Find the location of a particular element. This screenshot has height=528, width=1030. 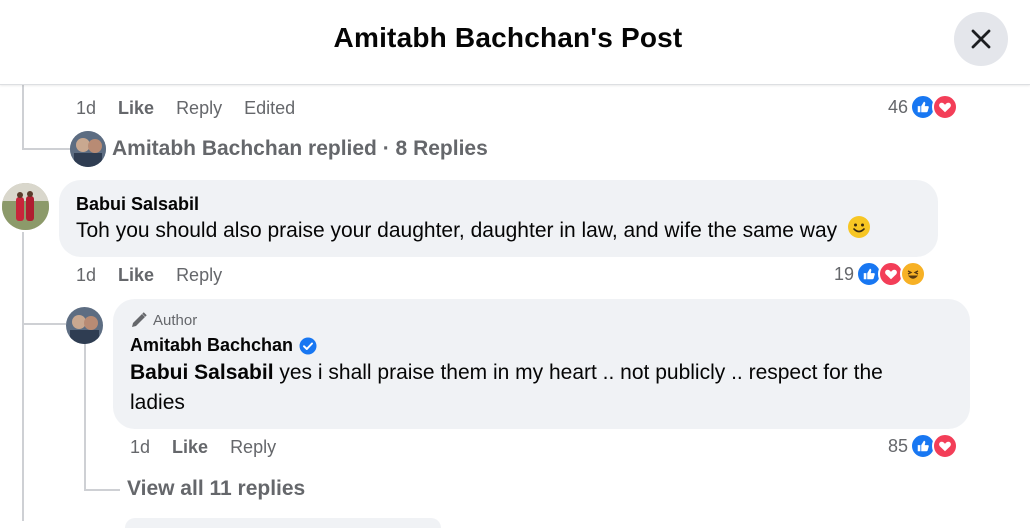

edited-label: Edited is located at coordinates (269, 108).